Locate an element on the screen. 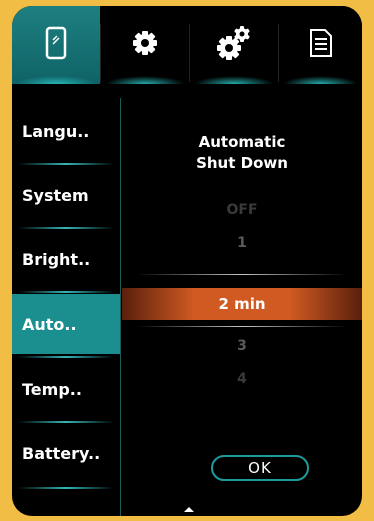 This screenshot has width=374, height=521. ok-button: OK is located at coordinates (260, 468).